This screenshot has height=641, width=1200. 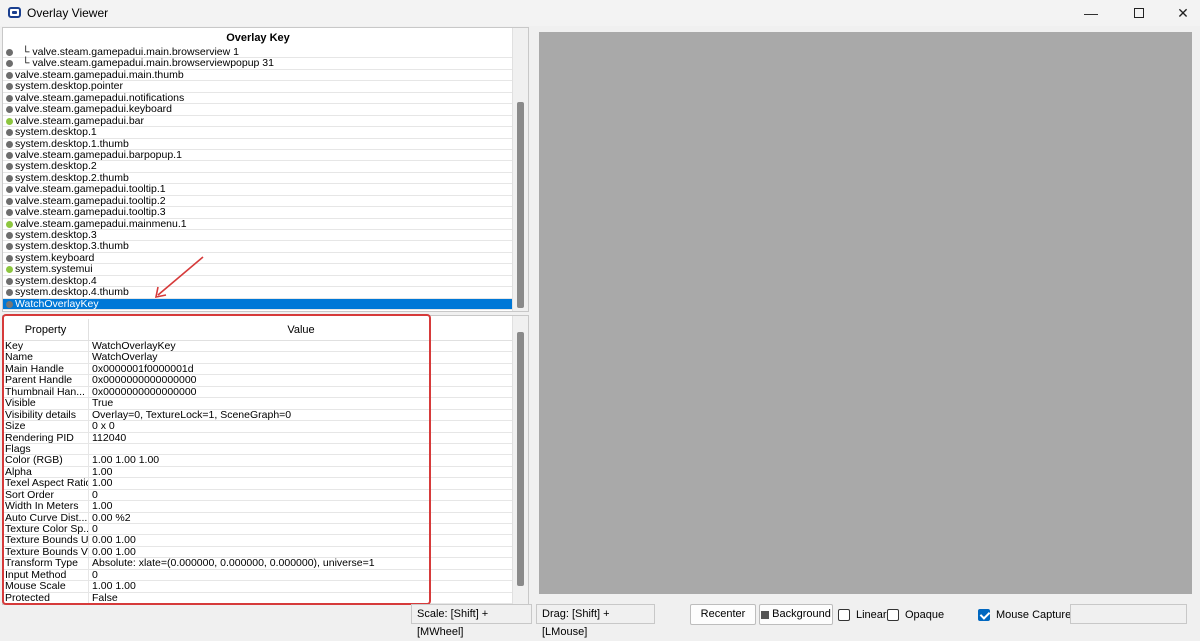 I want to click on property-scrollbar, so click(x=520, y=460).